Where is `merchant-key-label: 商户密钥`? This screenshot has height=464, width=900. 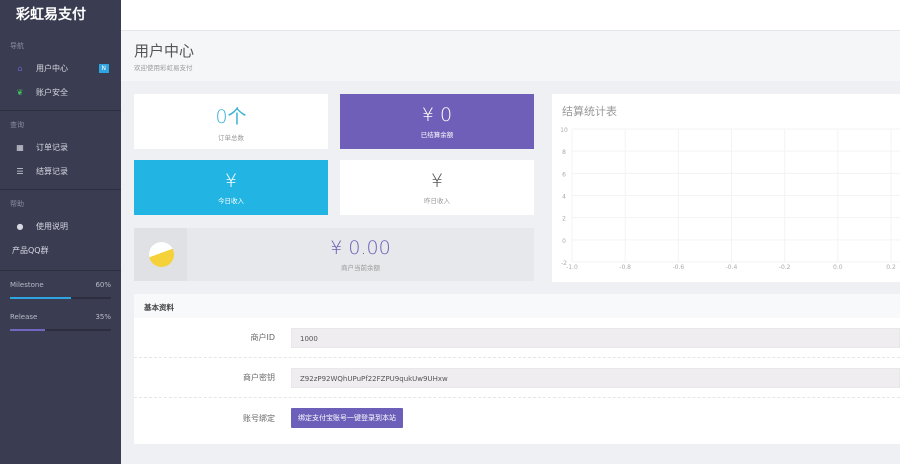 merchant-key-label: 商户密钥 is located at coordinates (259, 377).